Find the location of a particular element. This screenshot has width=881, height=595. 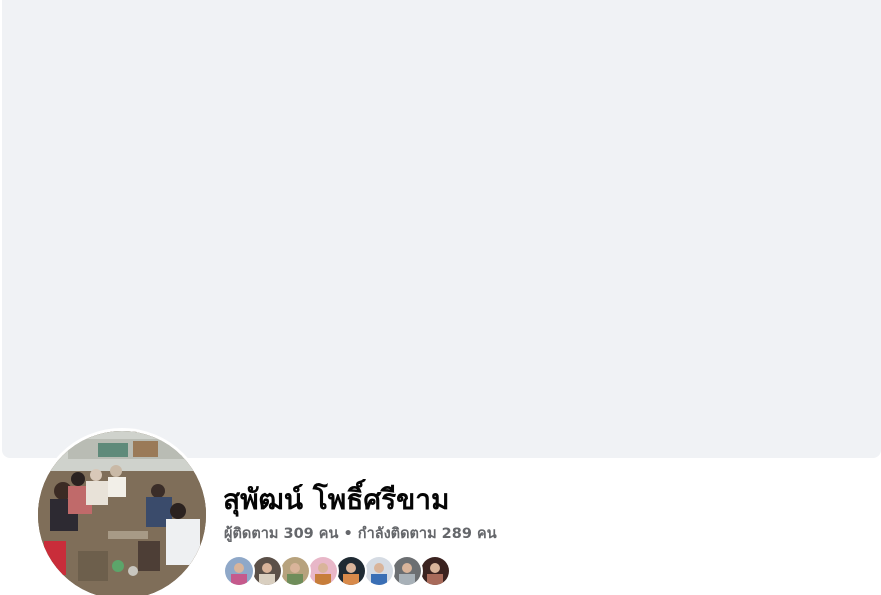

profile-photo-image is located at coordinates (122, 513).